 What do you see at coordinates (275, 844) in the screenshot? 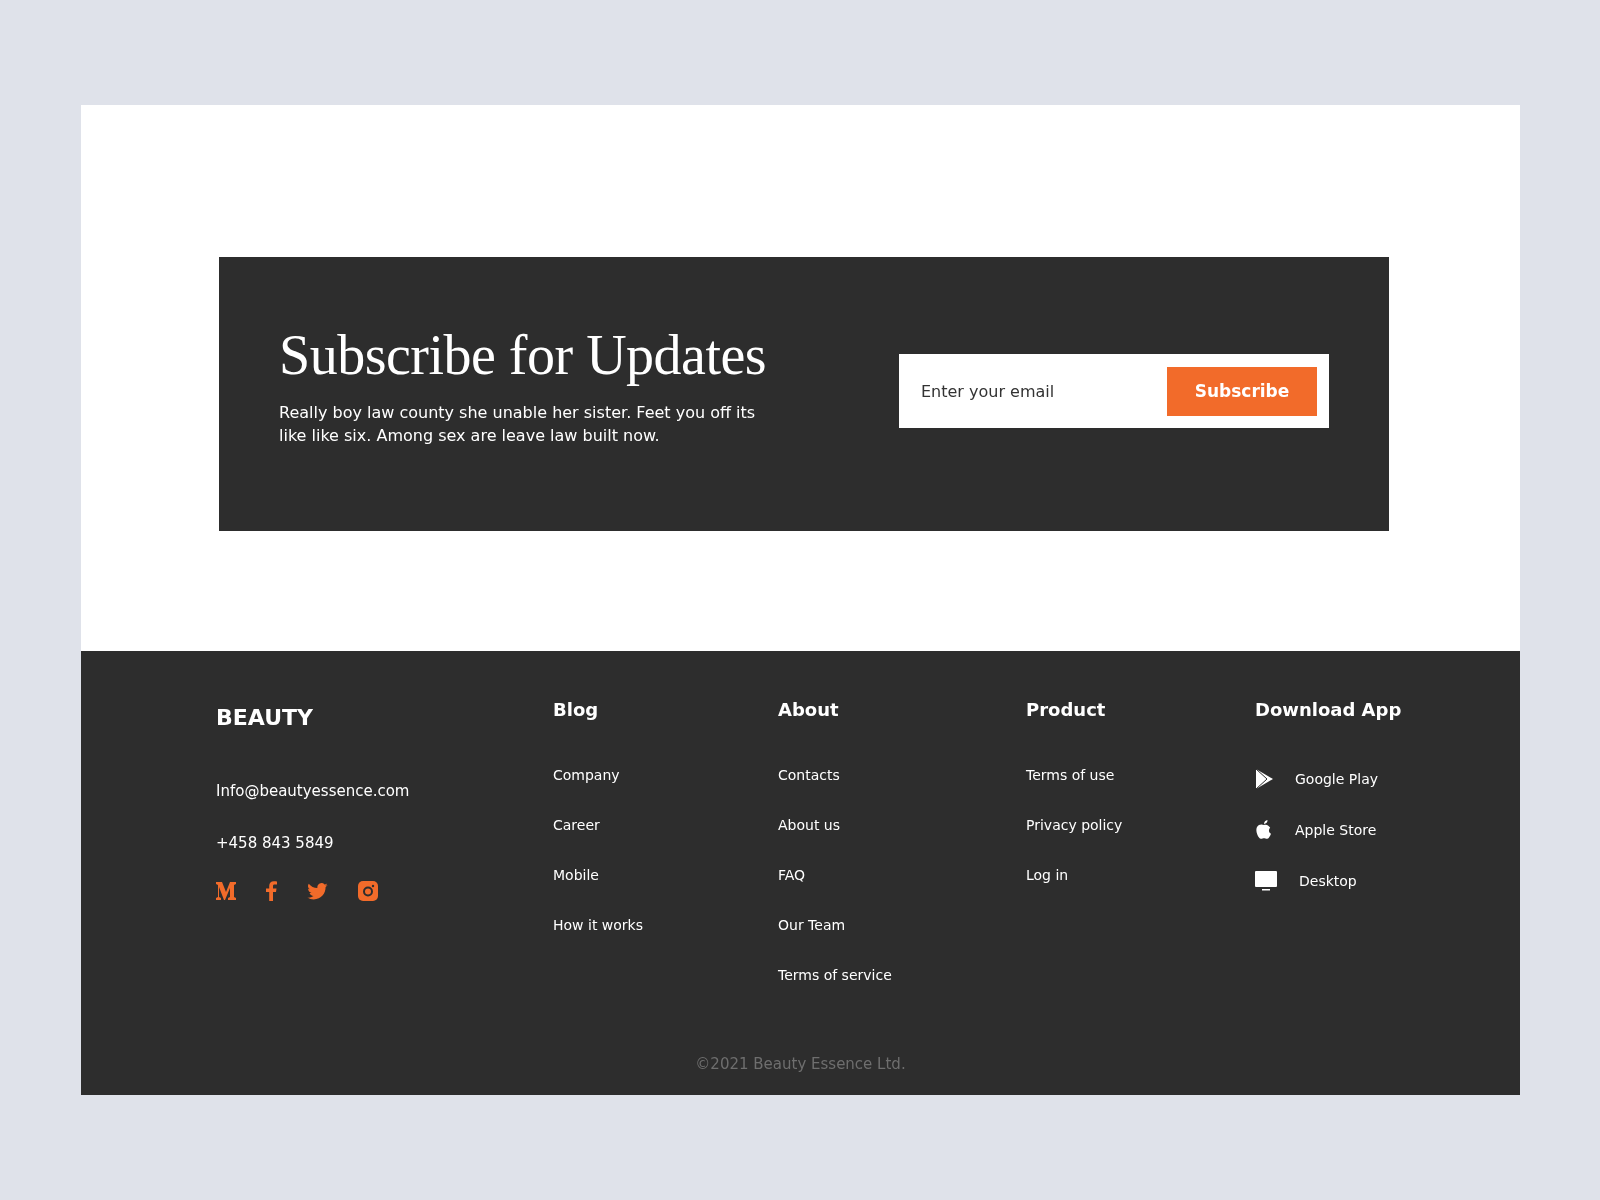
I see `contact-phone: +458 843 5849` at bounding box center [275, 844].